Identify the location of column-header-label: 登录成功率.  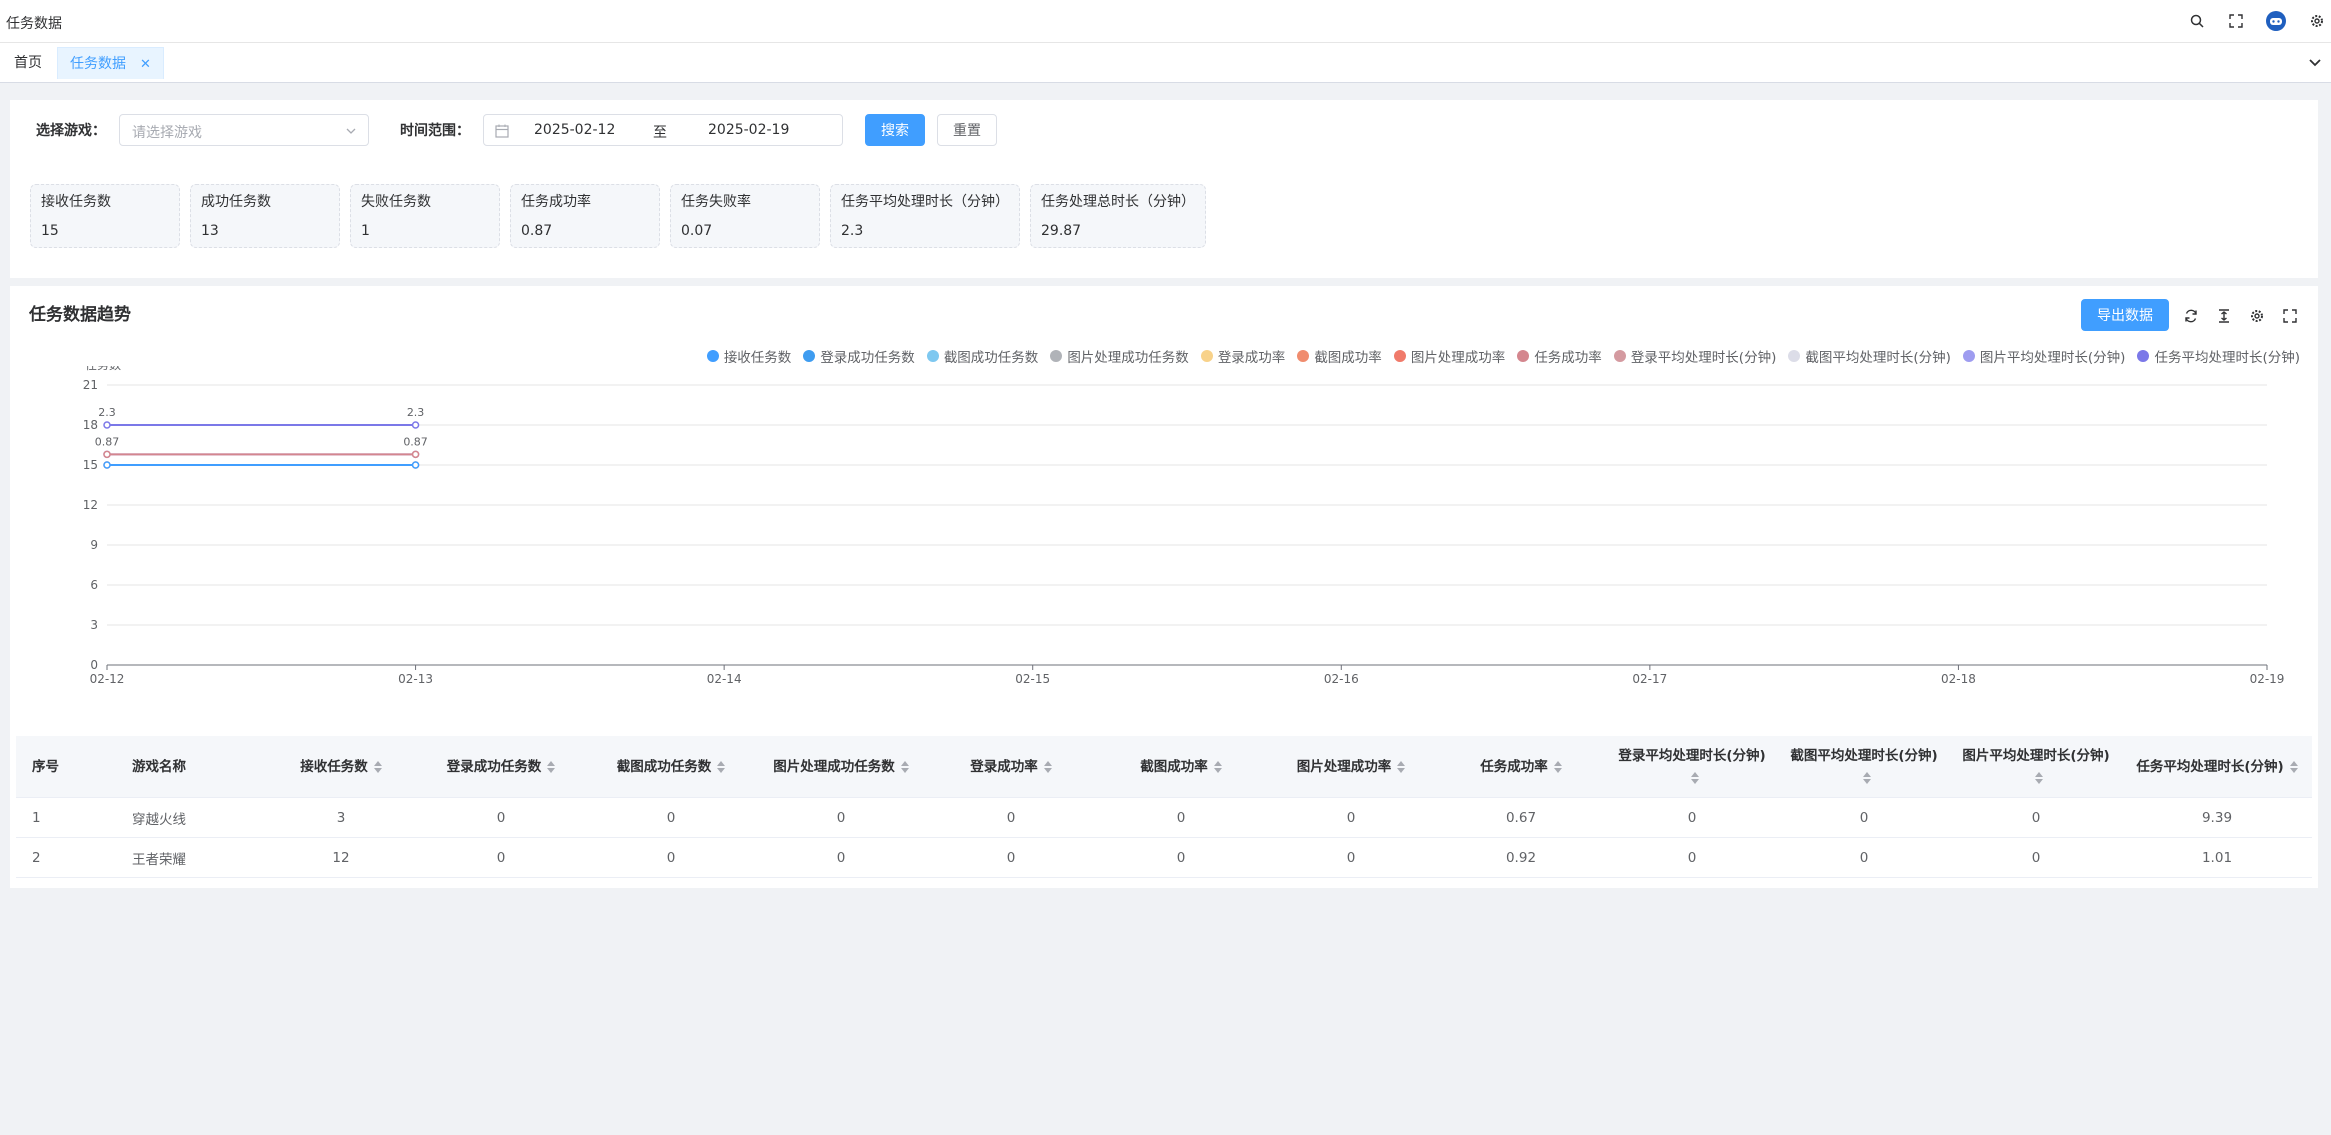
(1011, 767).